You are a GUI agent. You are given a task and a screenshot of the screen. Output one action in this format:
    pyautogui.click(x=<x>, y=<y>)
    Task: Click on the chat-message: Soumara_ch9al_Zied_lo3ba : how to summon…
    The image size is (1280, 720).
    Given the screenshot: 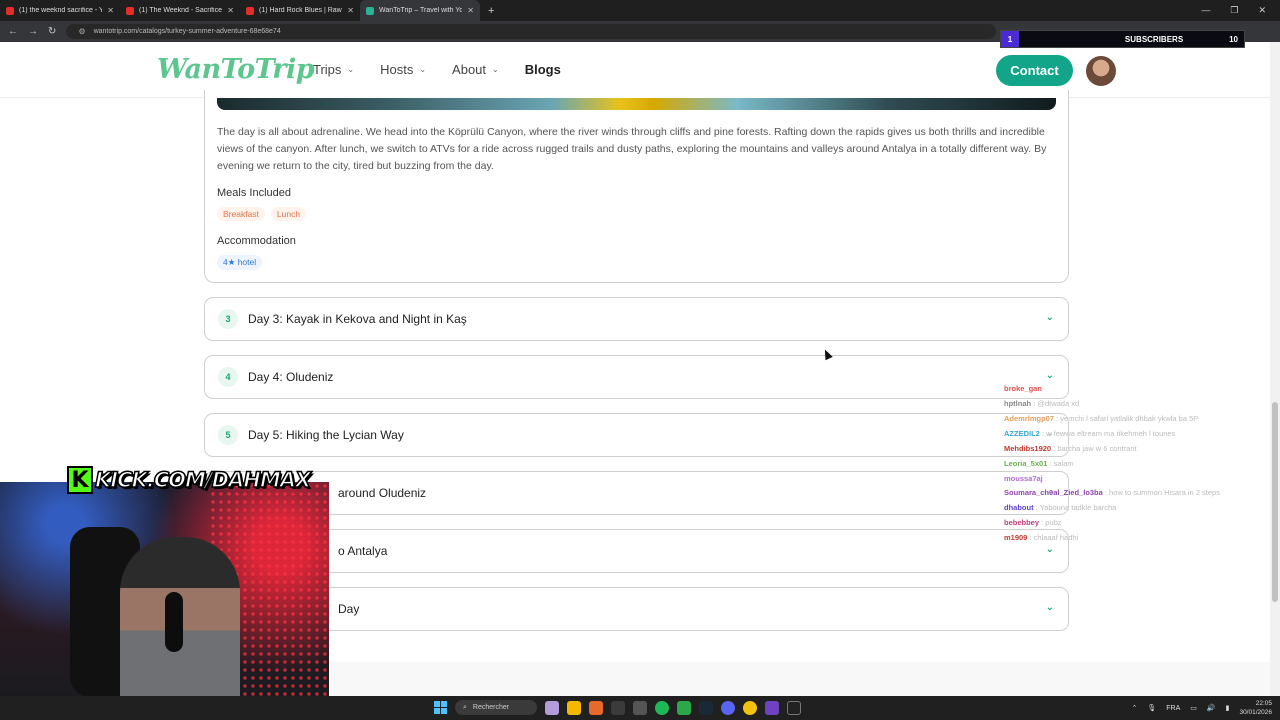 What is the action you would take?
    pyautogui.click(x=1112, y=492)
    